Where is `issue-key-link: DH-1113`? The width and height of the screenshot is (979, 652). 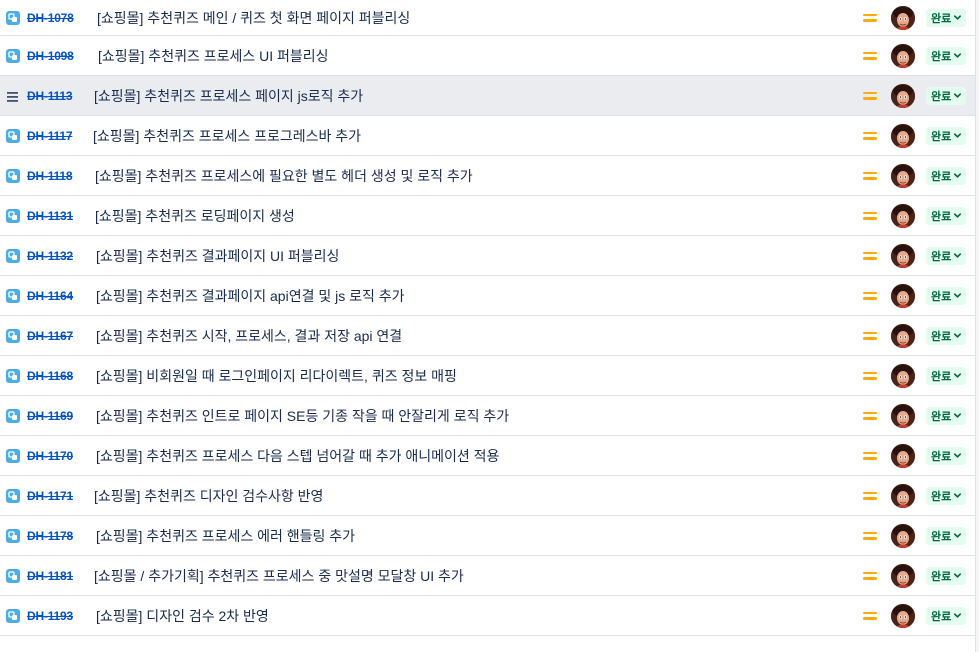
issue-key-link: DH-1113 is located at coordinates (50, 96).